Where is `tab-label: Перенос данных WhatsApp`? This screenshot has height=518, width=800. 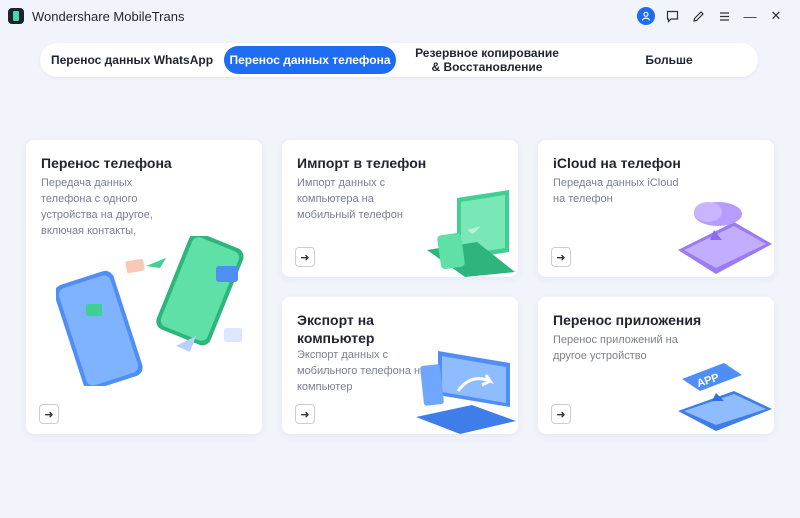
tab-label: Перенос данных WhatsApp is located at coordinates (132, 60).